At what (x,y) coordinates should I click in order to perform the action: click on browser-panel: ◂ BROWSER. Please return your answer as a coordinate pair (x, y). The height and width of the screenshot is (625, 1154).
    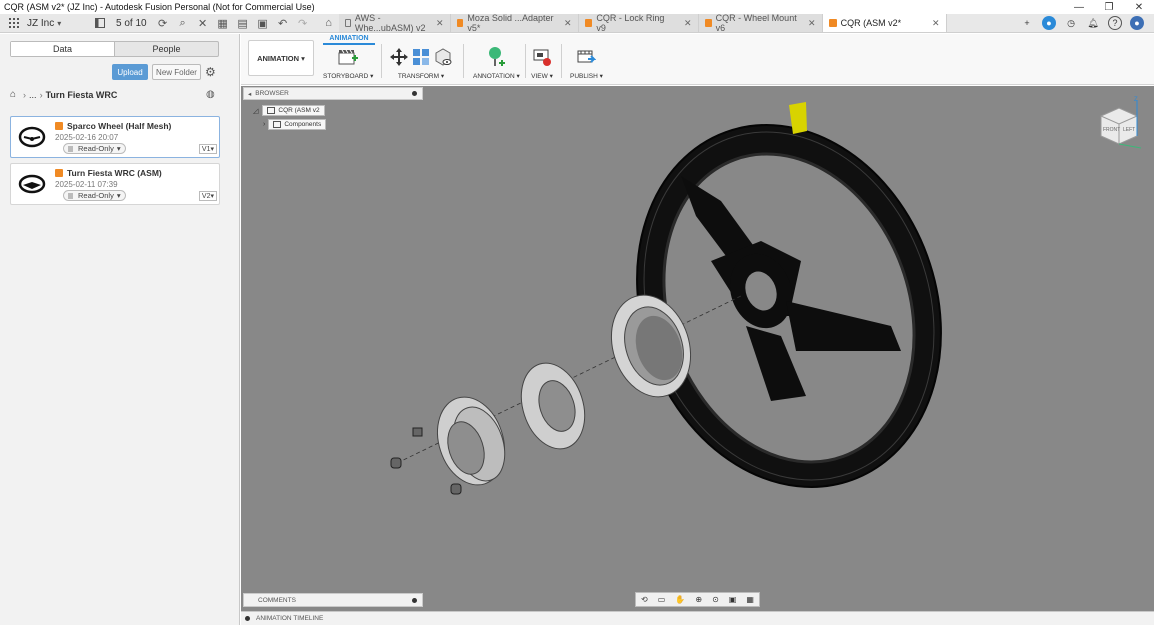
    Looking at the image, I should click on (333, 93).